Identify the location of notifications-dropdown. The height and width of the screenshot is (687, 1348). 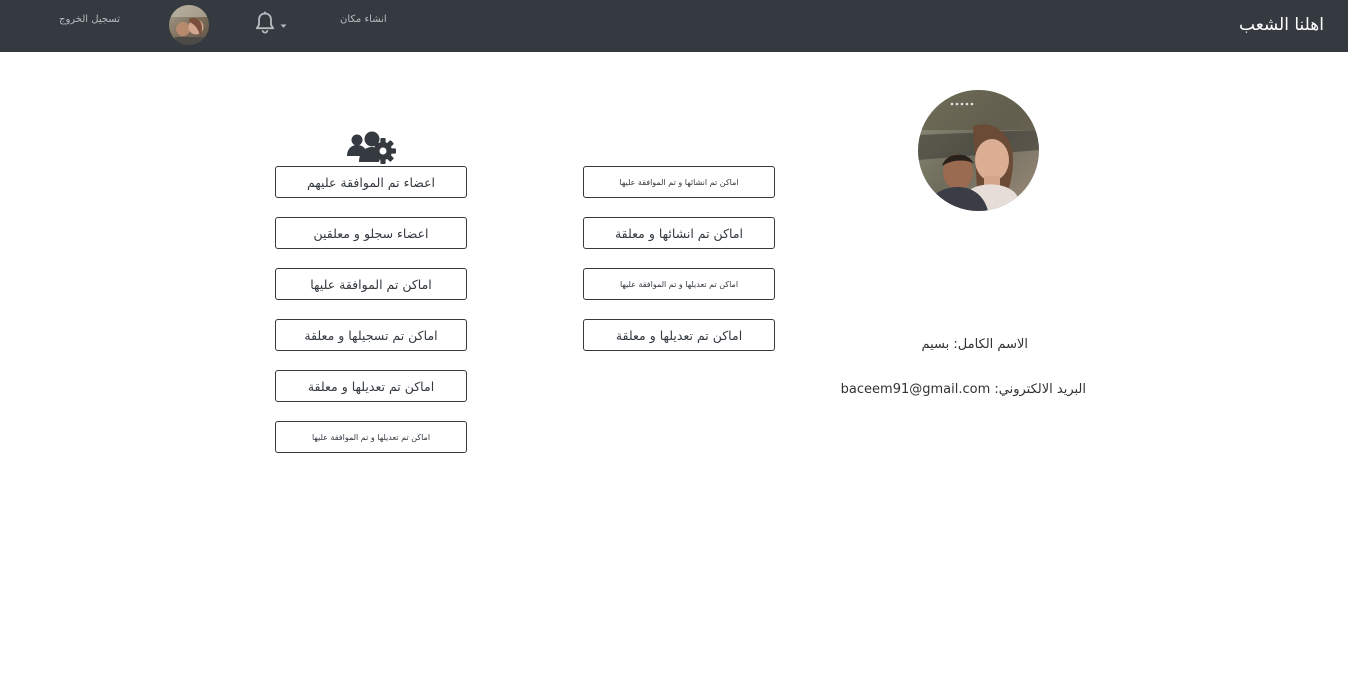
(272, 24).